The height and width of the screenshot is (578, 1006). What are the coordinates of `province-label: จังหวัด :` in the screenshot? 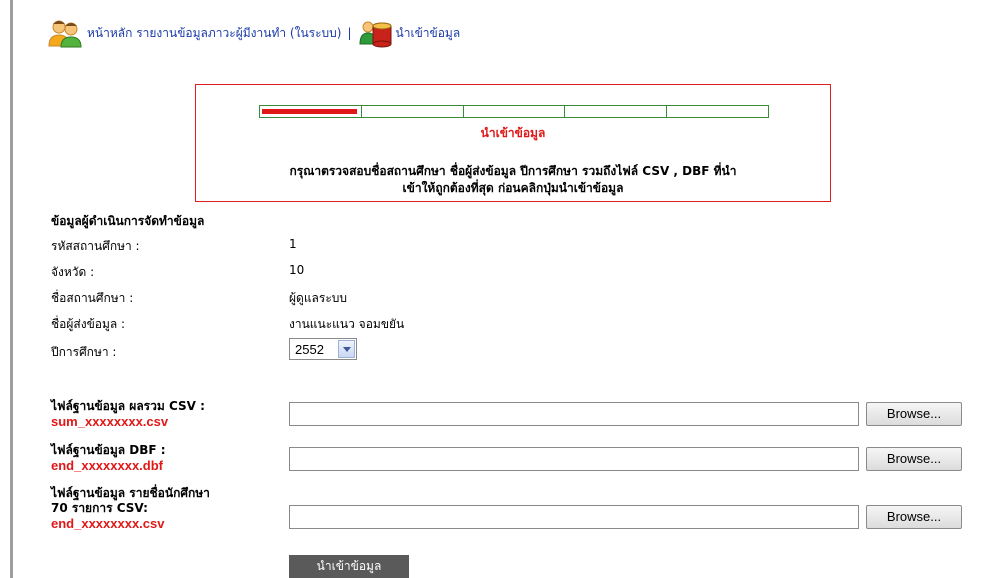 It's located at (73, 272).